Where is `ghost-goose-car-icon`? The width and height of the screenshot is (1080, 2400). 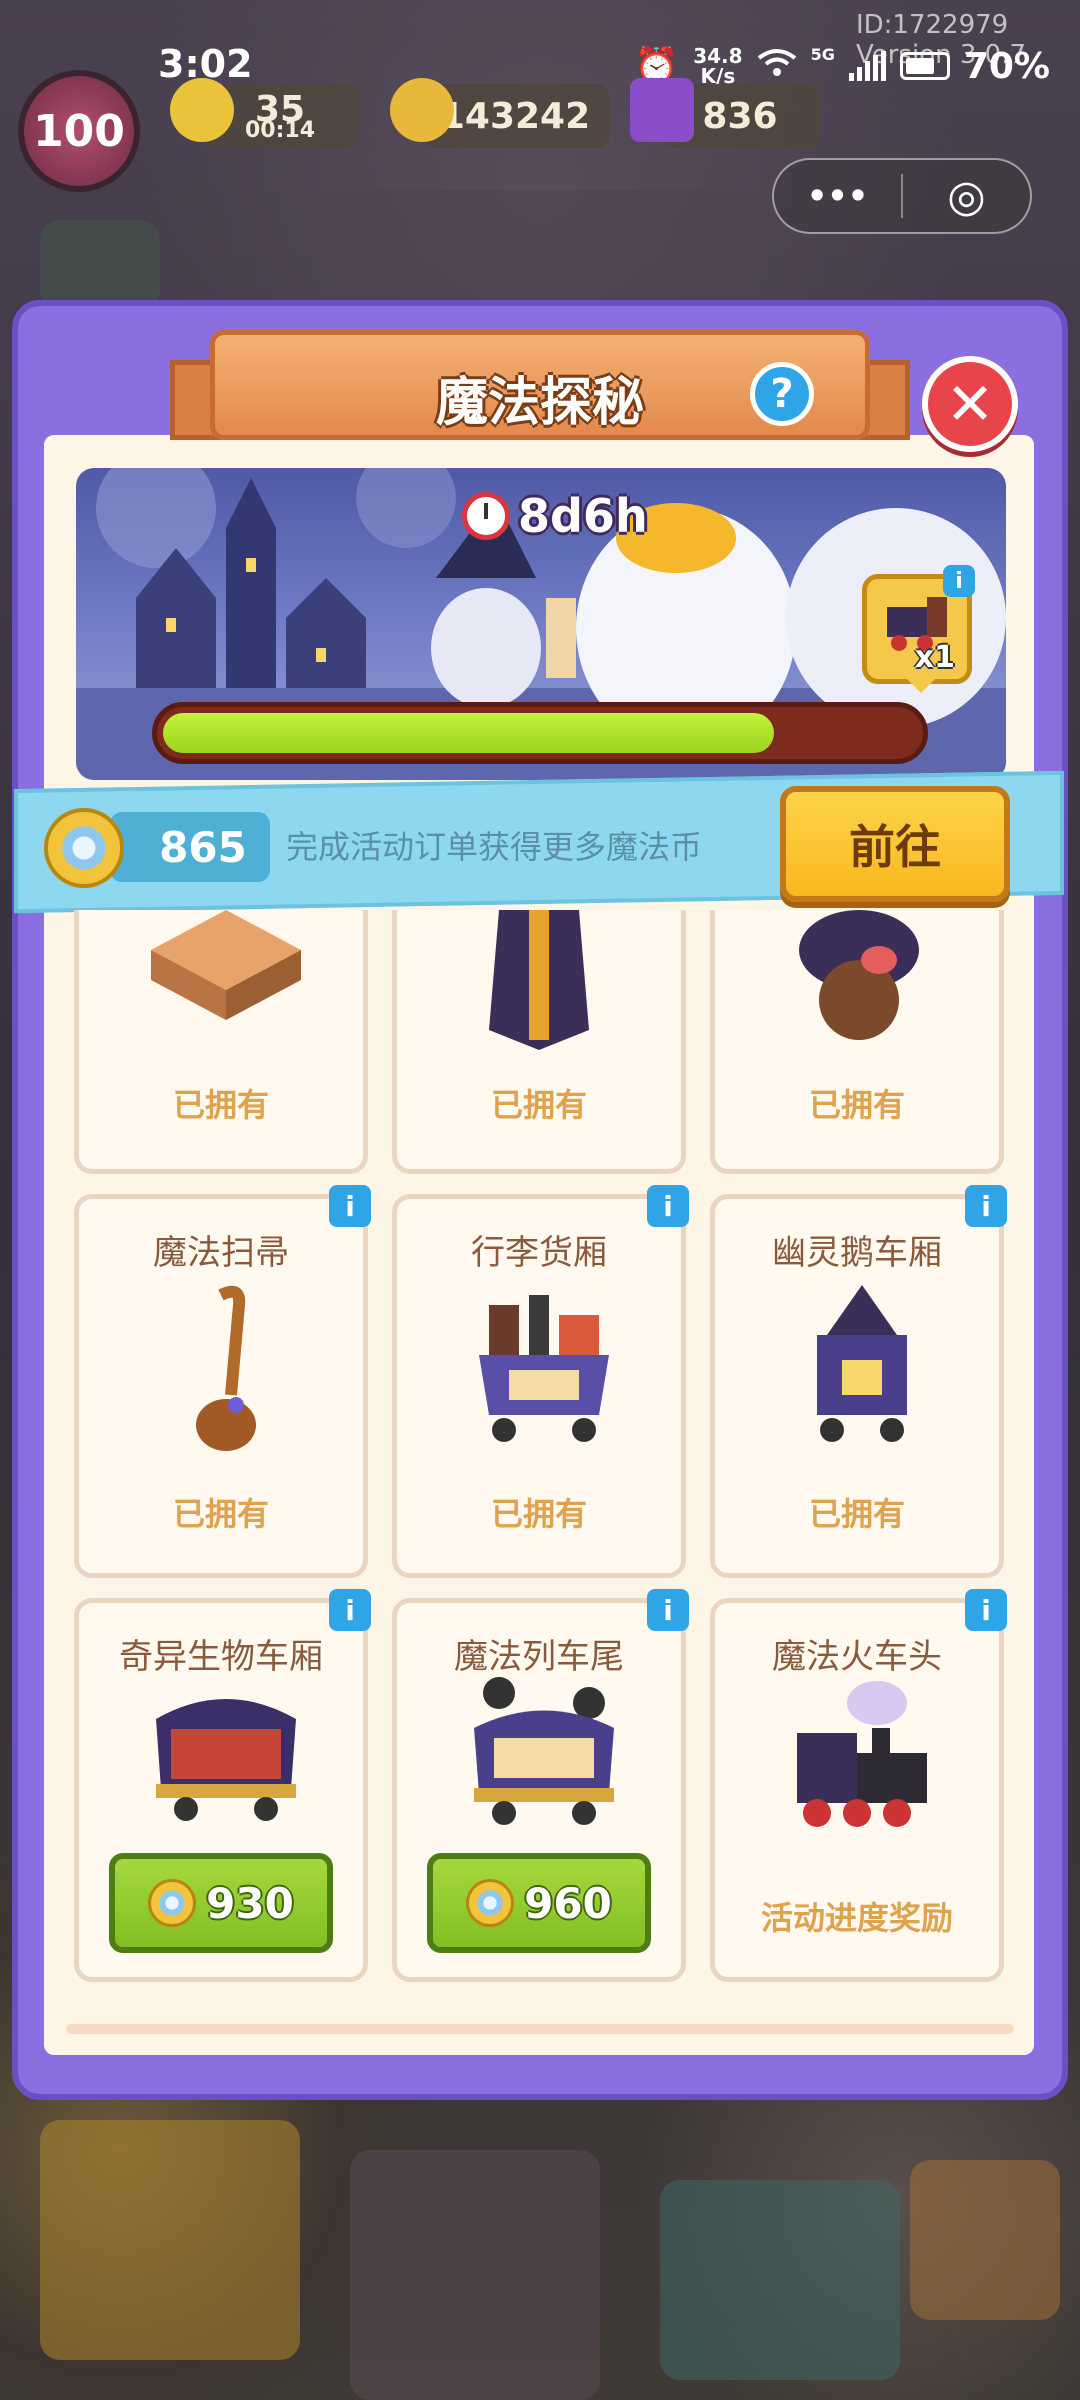 ghost-goose-car-icon is located at coordinates (862, 1363).